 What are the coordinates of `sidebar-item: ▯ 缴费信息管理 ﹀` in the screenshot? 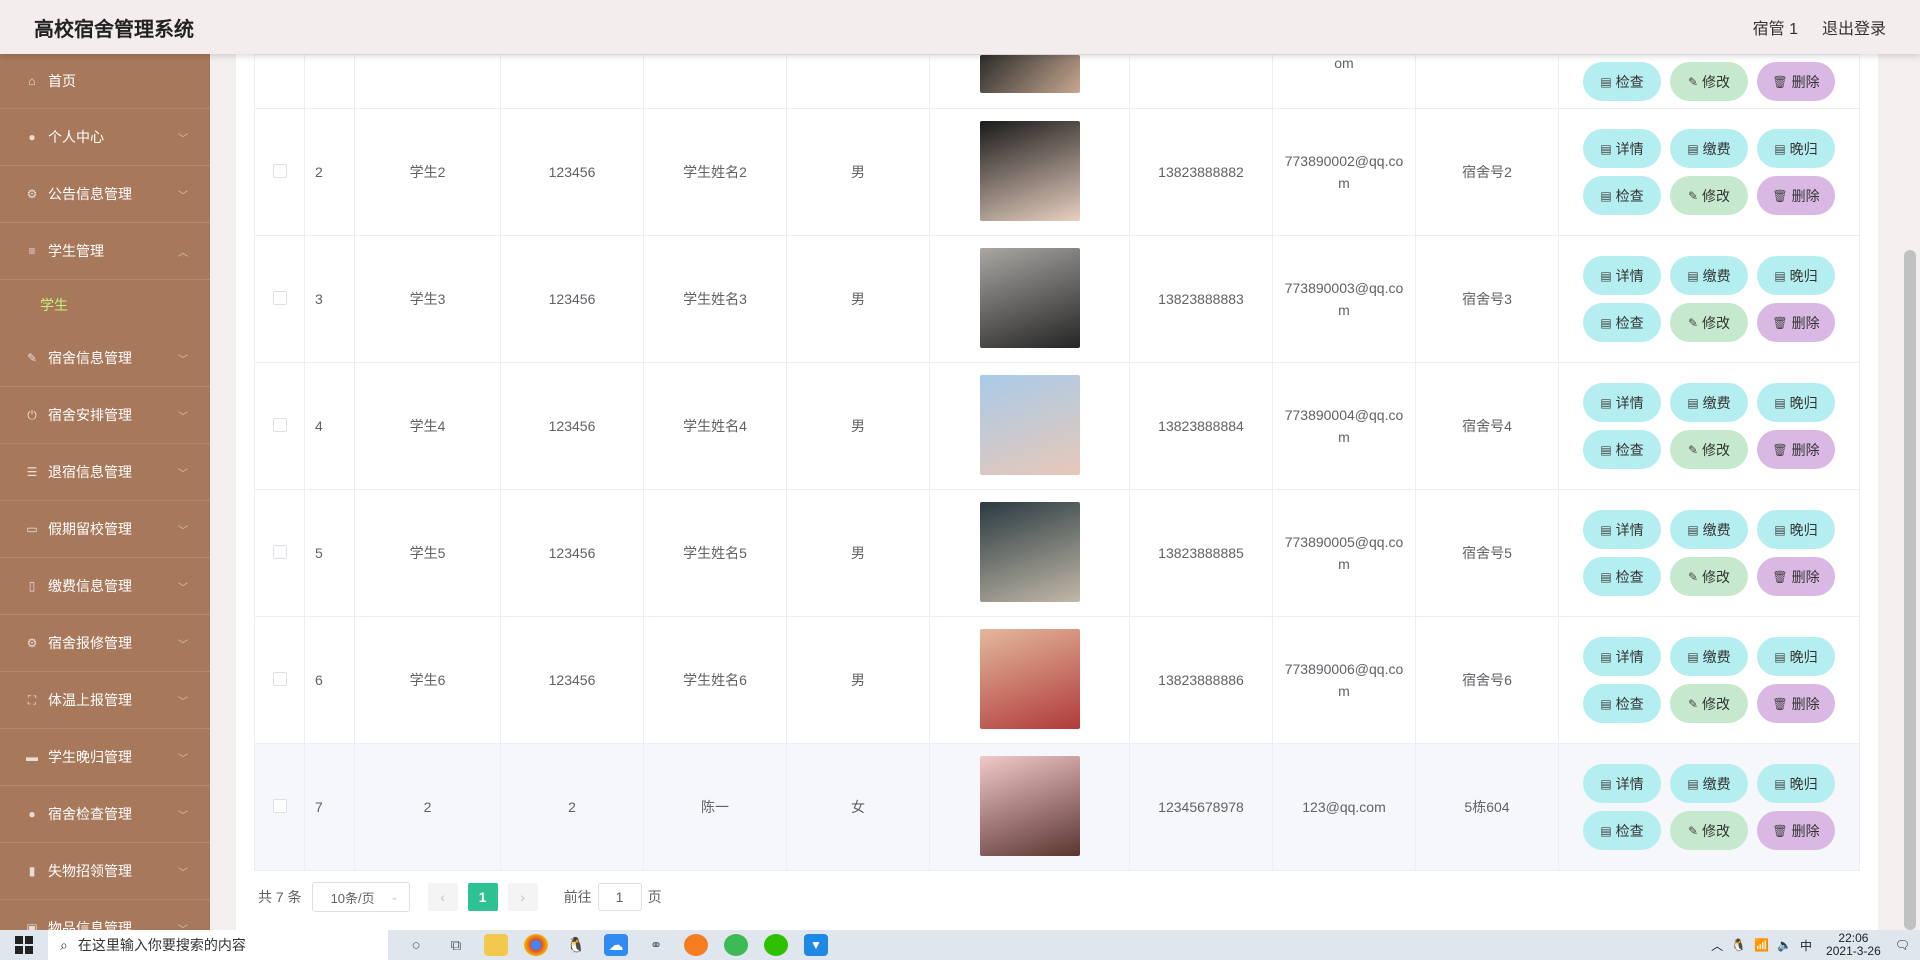 It's located at (105, 586).